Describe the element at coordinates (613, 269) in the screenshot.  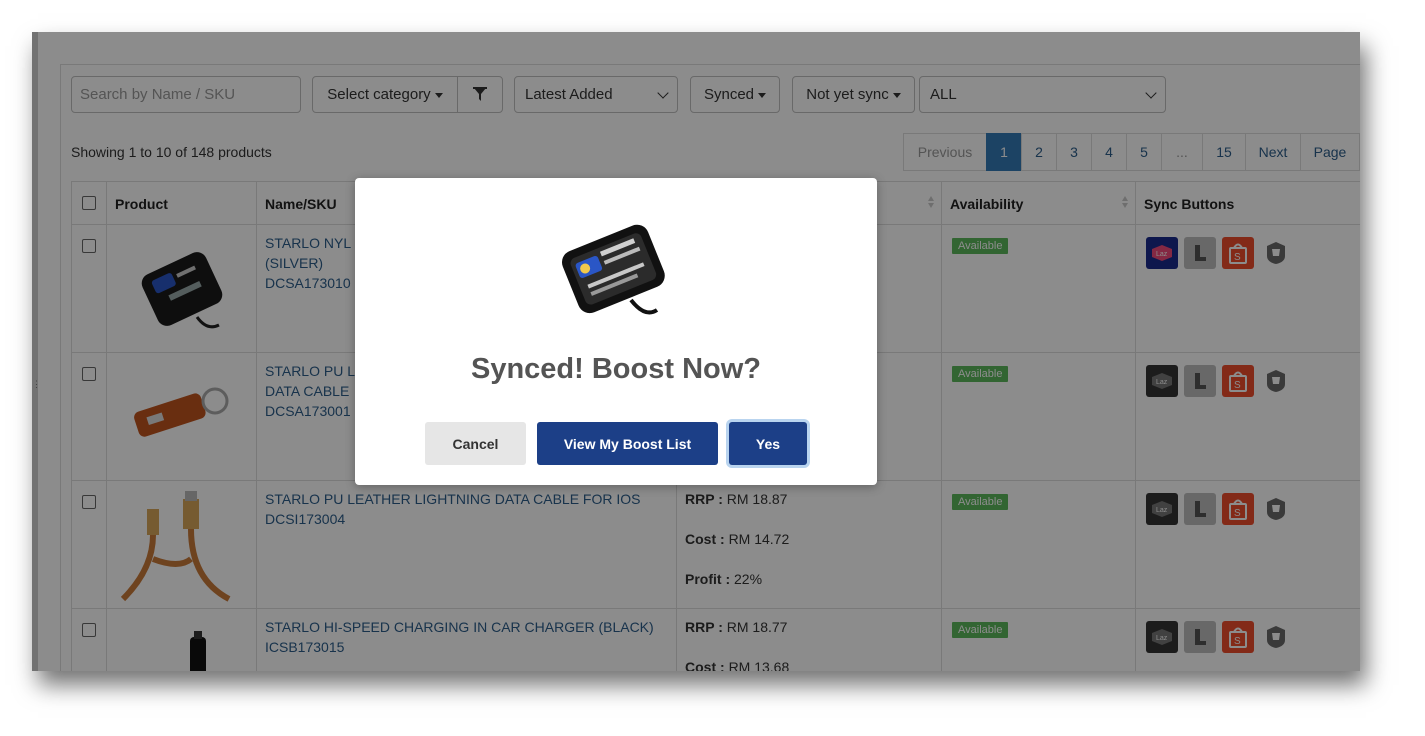
I see `product-thumbnail` at that location.